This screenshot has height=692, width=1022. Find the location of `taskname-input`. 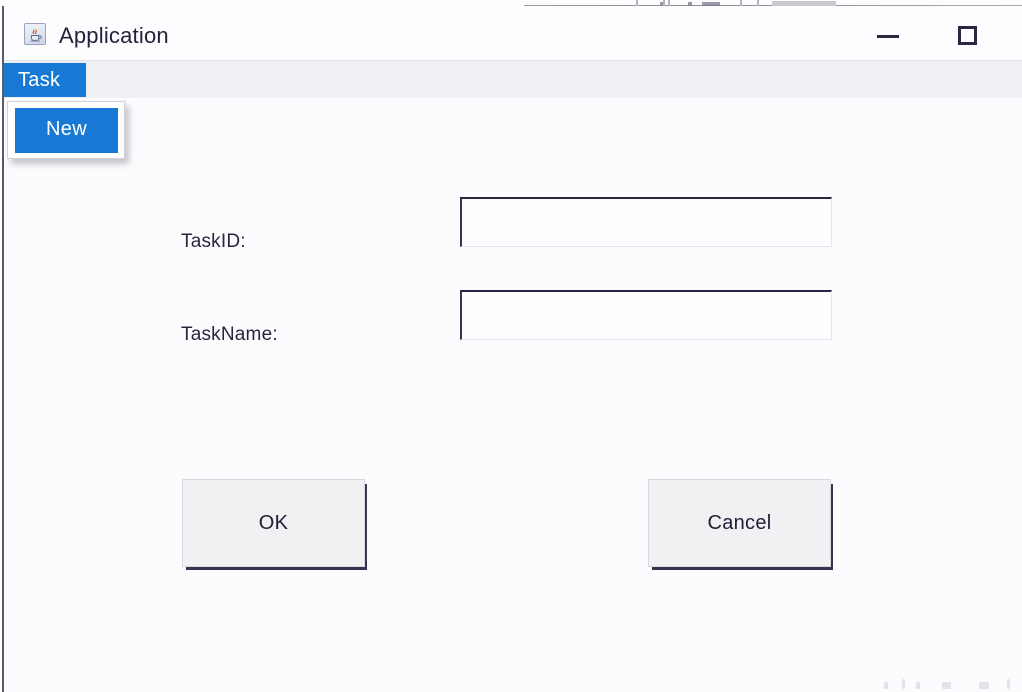

taskname-input is located at coordinates (646, 315).